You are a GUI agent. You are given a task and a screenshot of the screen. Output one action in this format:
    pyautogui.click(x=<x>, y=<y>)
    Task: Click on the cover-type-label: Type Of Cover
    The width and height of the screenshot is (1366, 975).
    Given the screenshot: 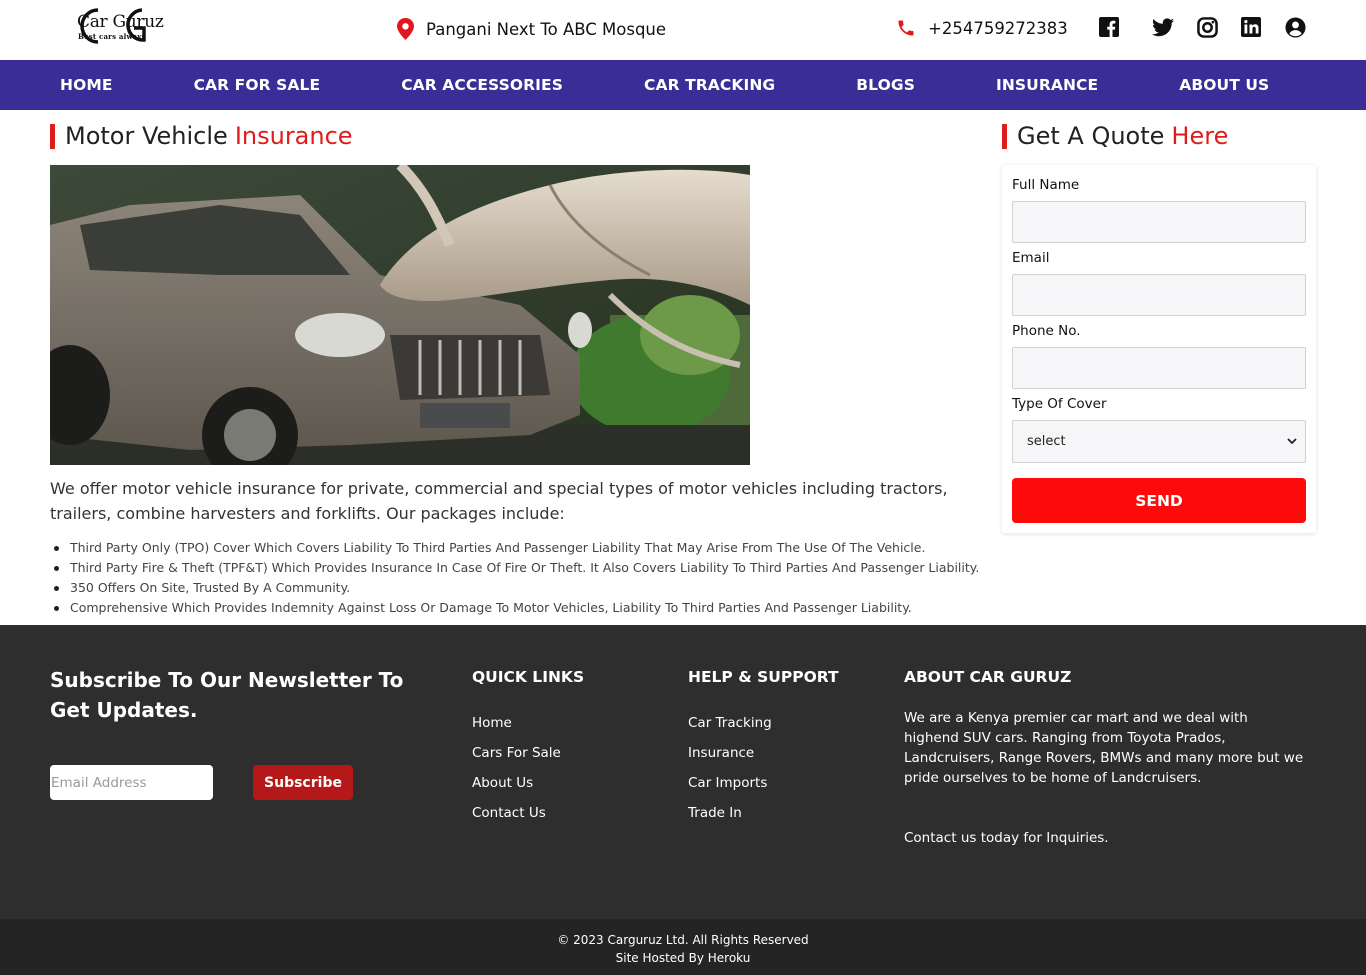 What is the action you would take?
    pyautogui.click(x=1059, y=404)
    